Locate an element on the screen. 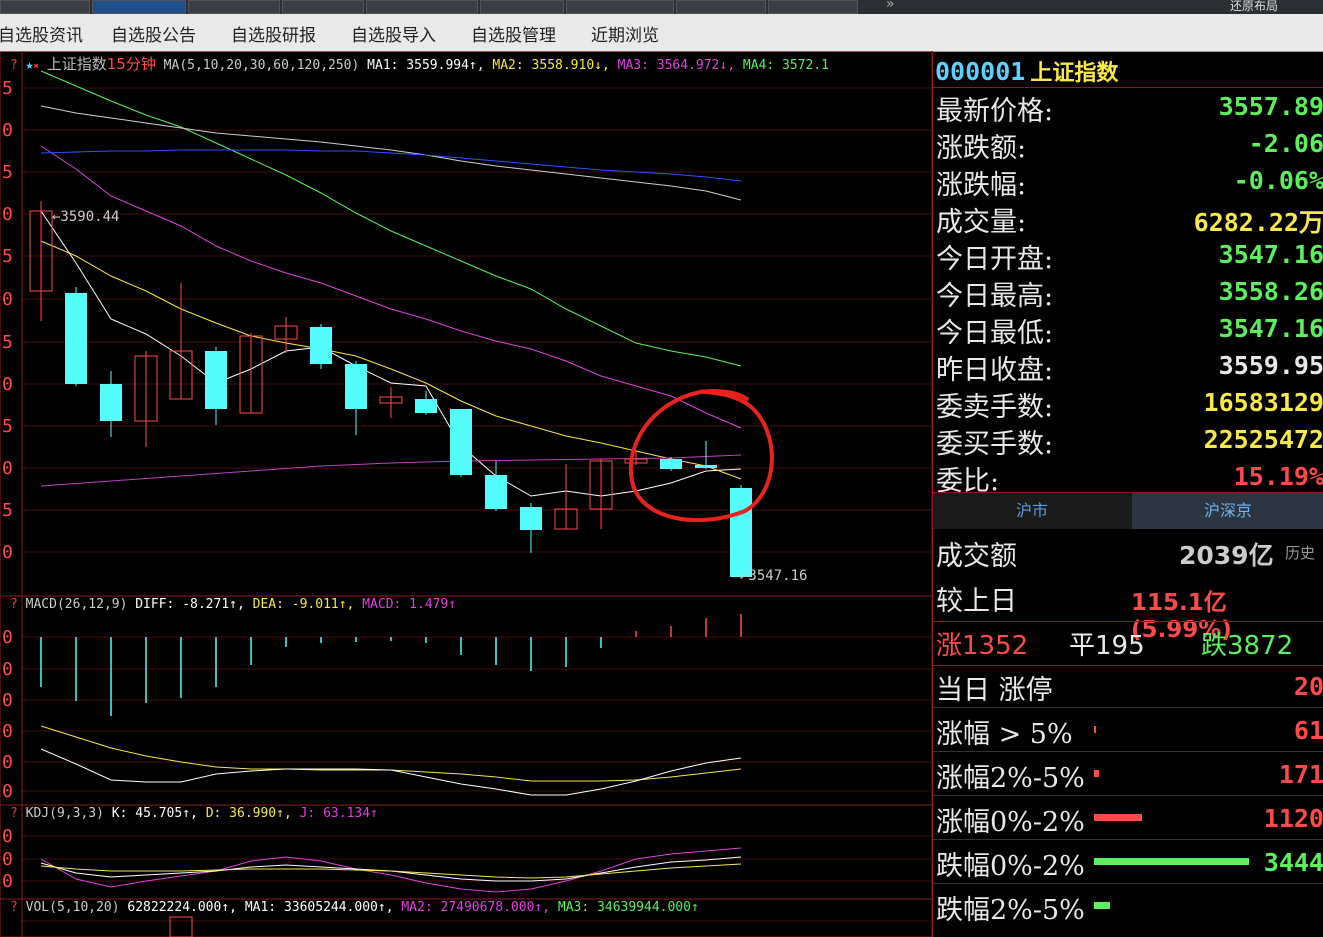 This screenshot has width=1323, height=937. dea-line is located at coordinates (391, 753).